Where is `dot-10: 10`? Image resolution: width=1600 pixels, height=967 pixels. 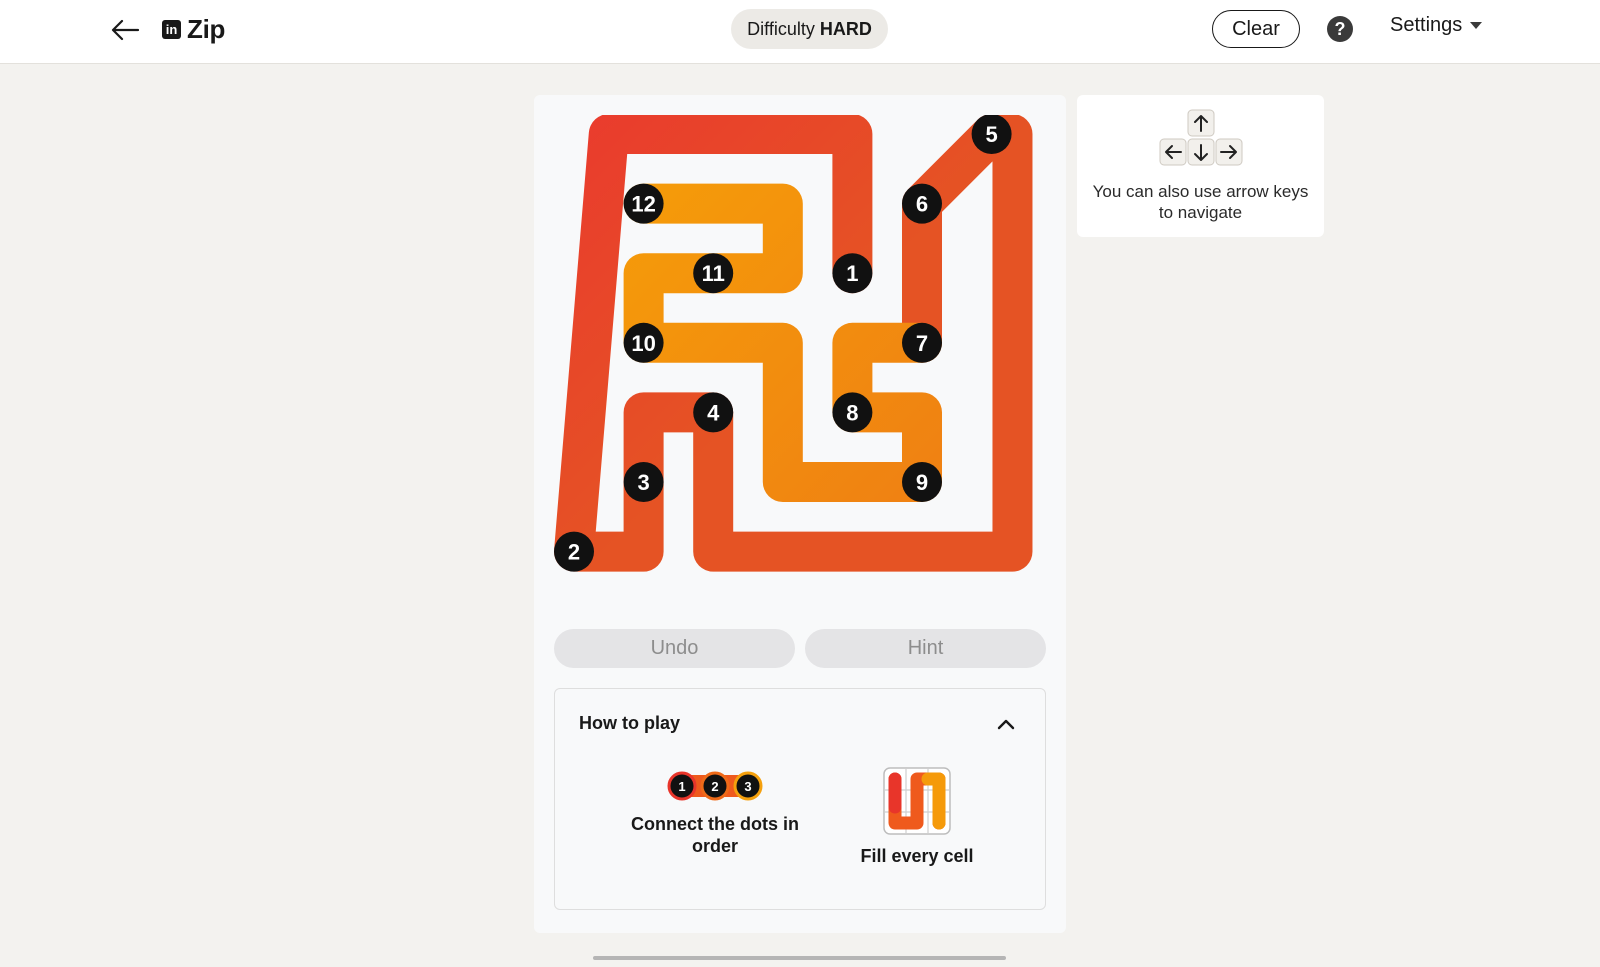
dot-10: 10 is located at coordinates (643, 342).